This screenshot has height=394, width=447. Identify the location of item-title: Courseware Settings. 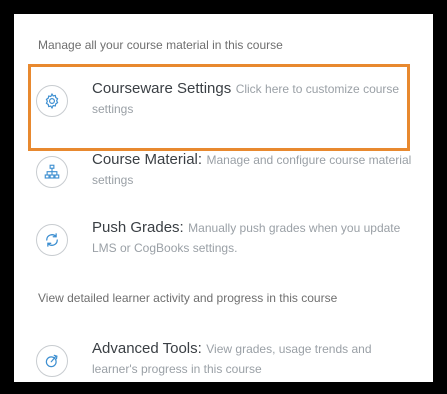
(162, 88).